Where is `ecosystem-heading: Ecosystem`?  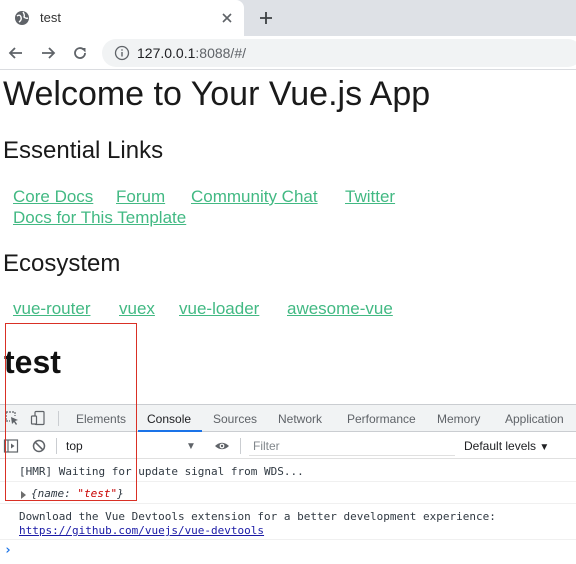 ecosystem-heading: Ecosystem is located at coordinates (62, 263).